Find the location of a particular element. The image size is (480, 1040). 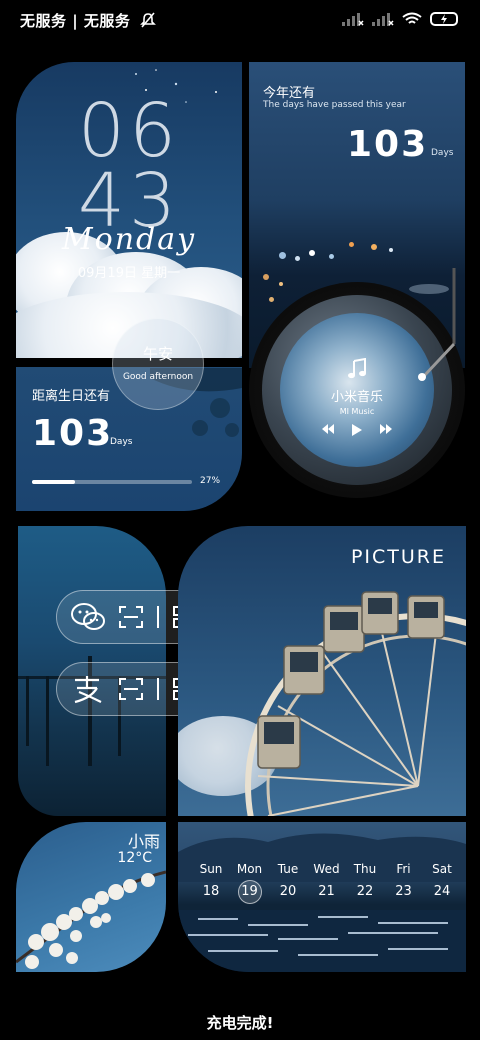

calendar-day-name: Mon is located at coordinates (249, 869).